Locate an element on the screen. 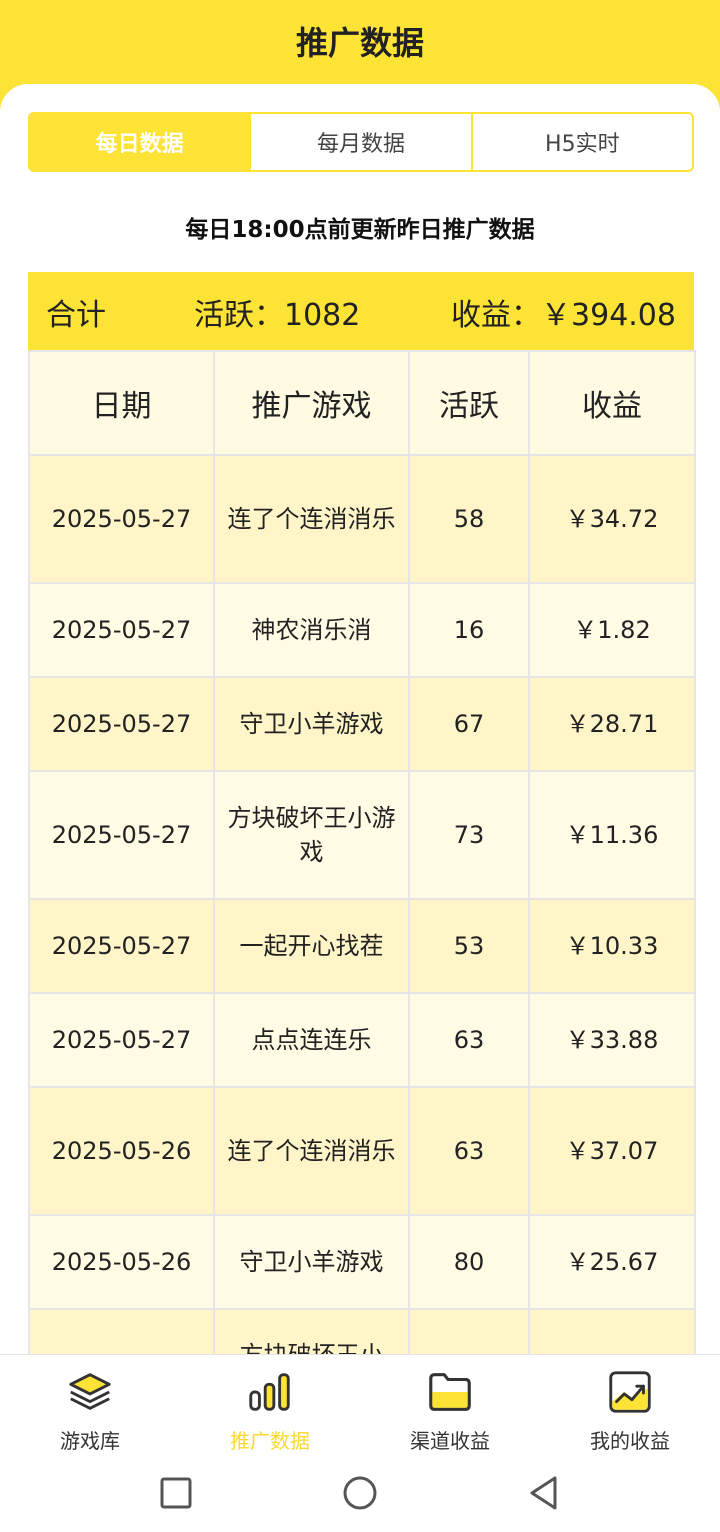  table-header-row: 日期 推广游戏 活跃 收益 is located at coordinates (362, 403).